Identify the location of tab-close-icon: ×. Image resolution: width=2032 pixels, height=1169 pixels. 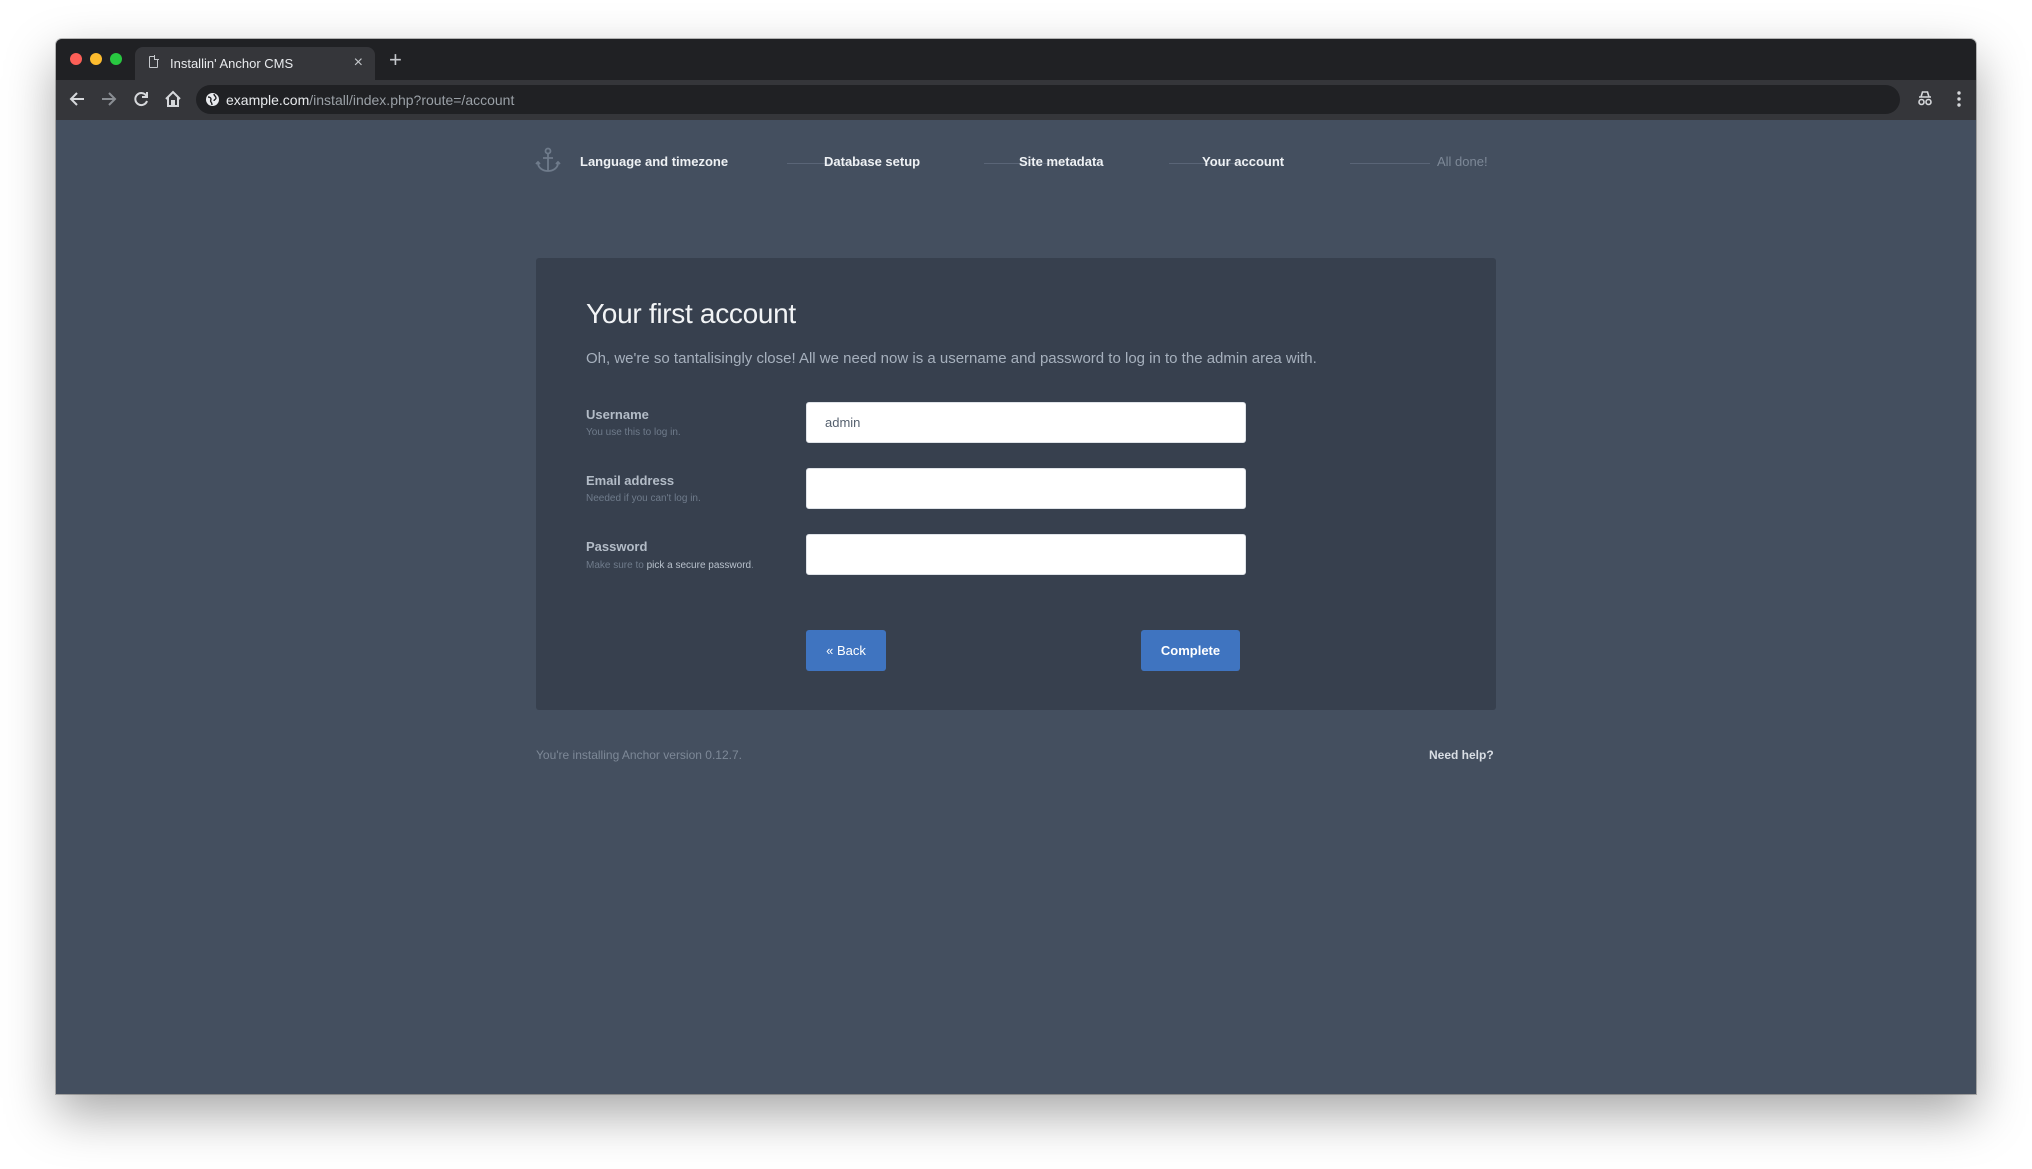
(358, 63).